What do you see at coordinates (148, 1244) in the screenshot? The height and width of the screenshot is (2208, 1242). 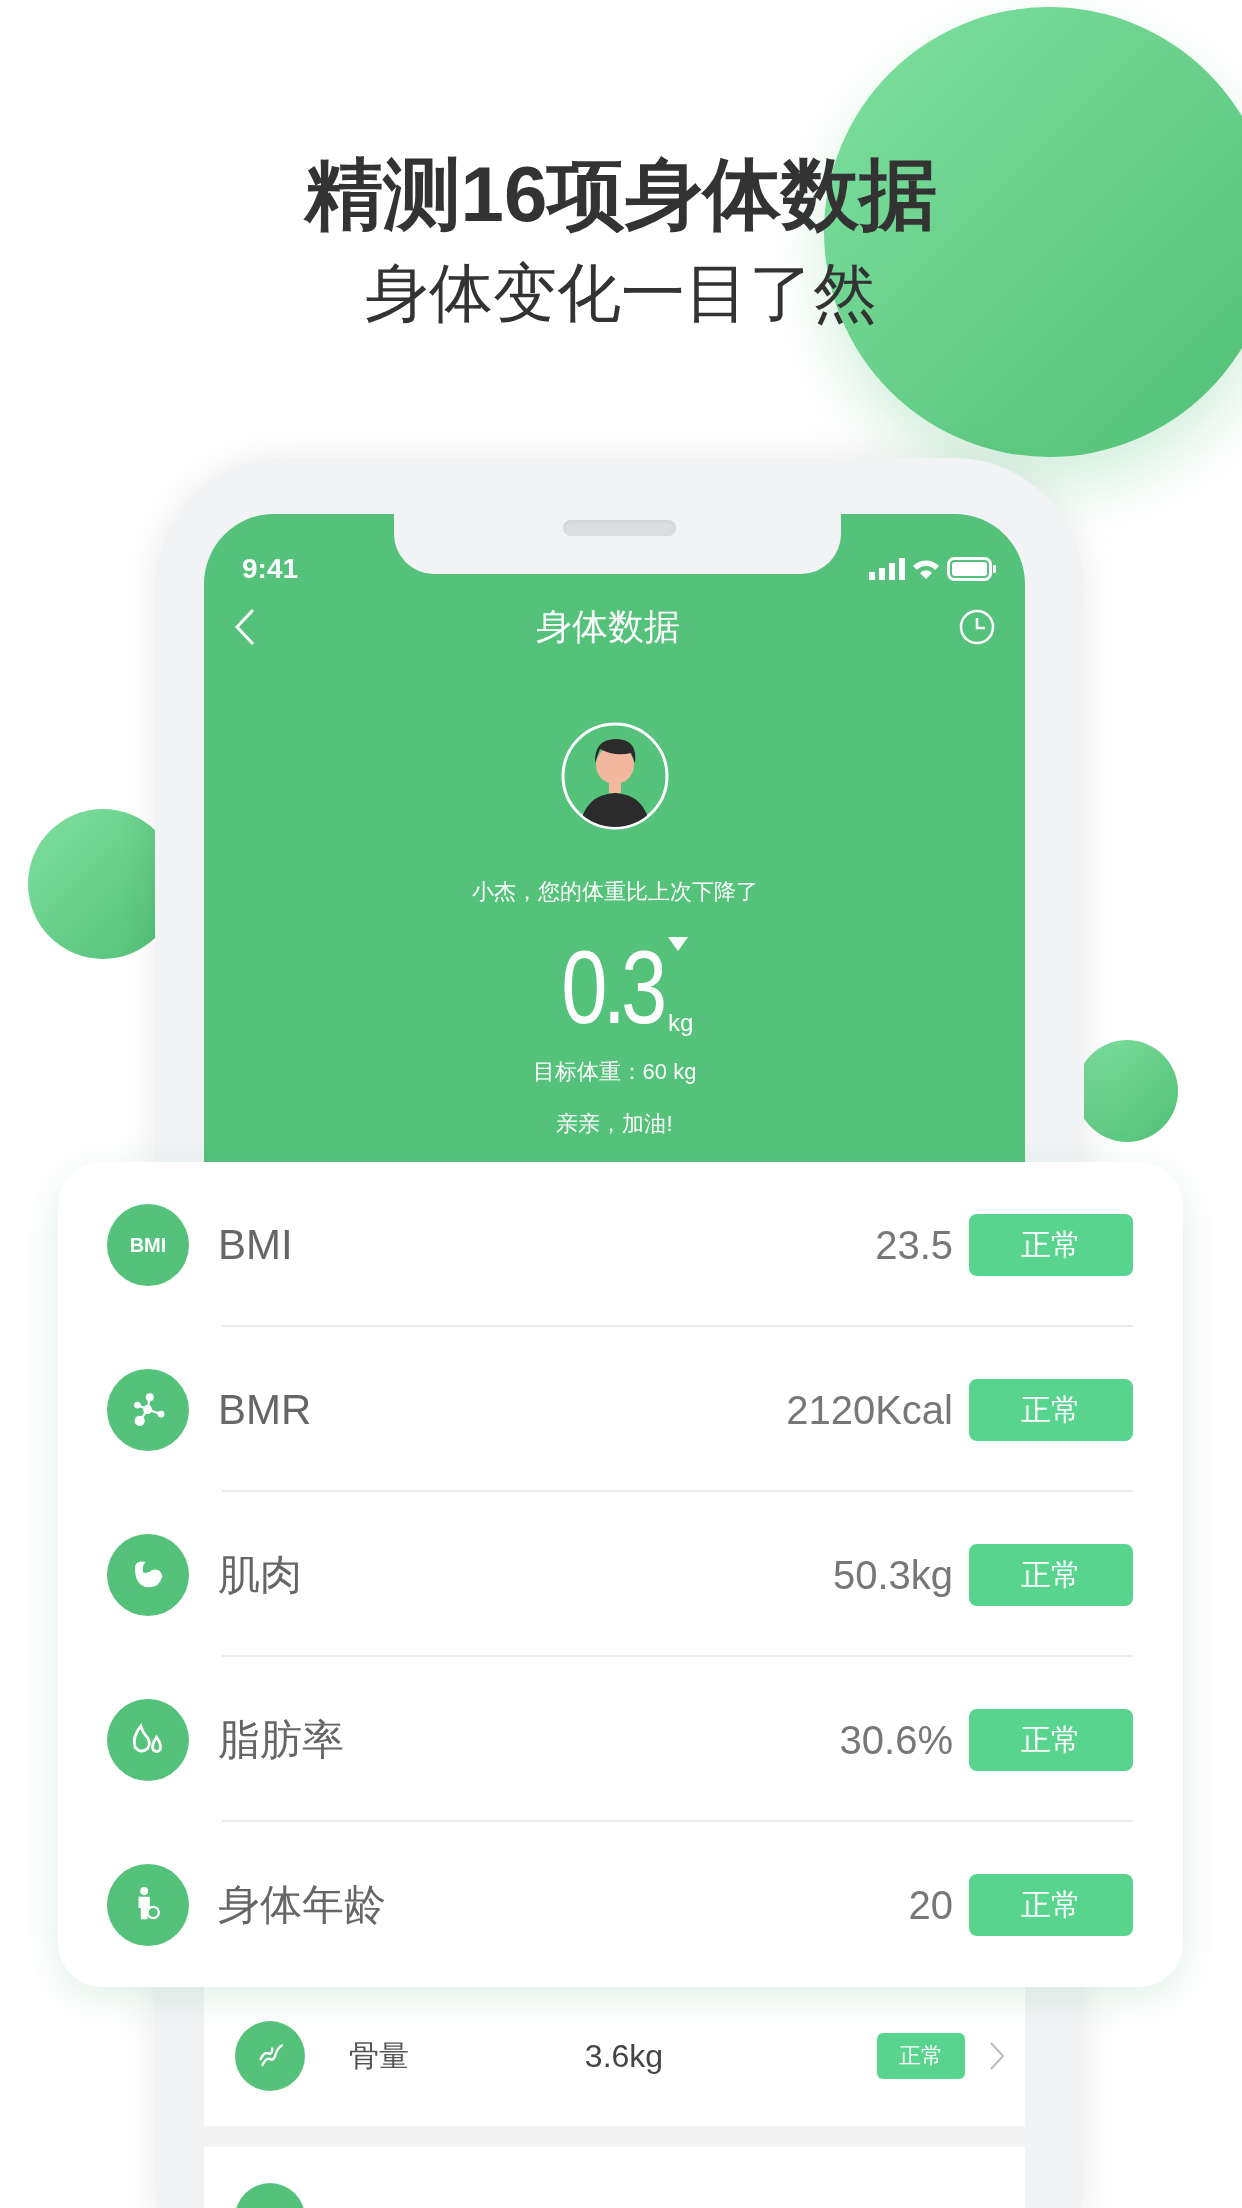 I see `bmi-icon: BMI` at bounding box center [148, 1244].